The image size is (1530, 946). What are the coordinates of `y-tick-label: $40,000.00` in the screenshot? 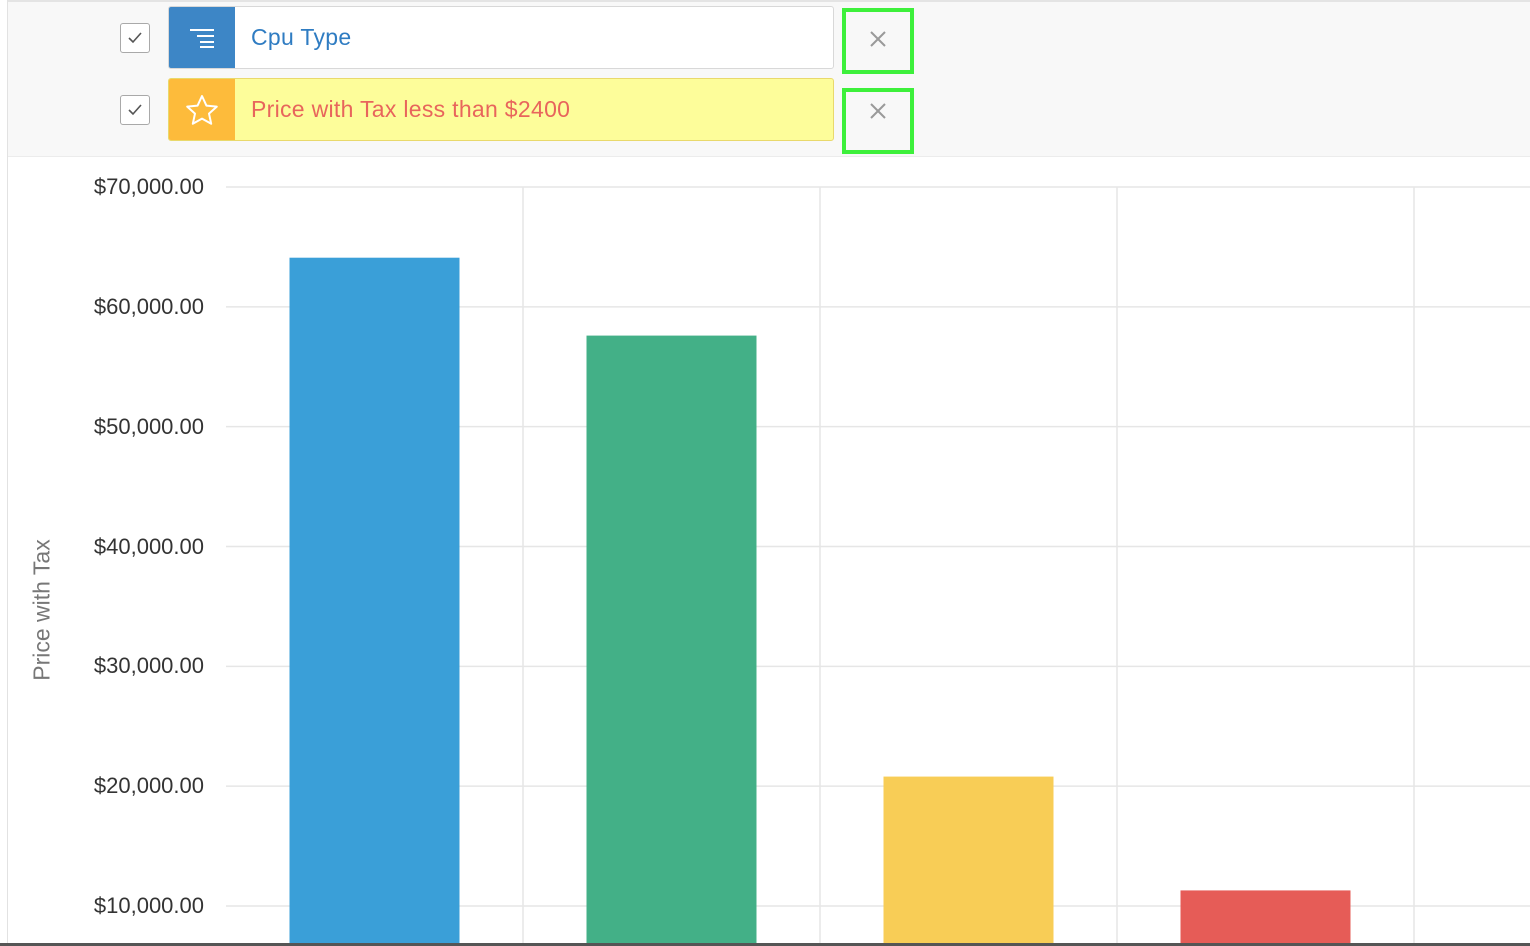 It's located at (148, 546).